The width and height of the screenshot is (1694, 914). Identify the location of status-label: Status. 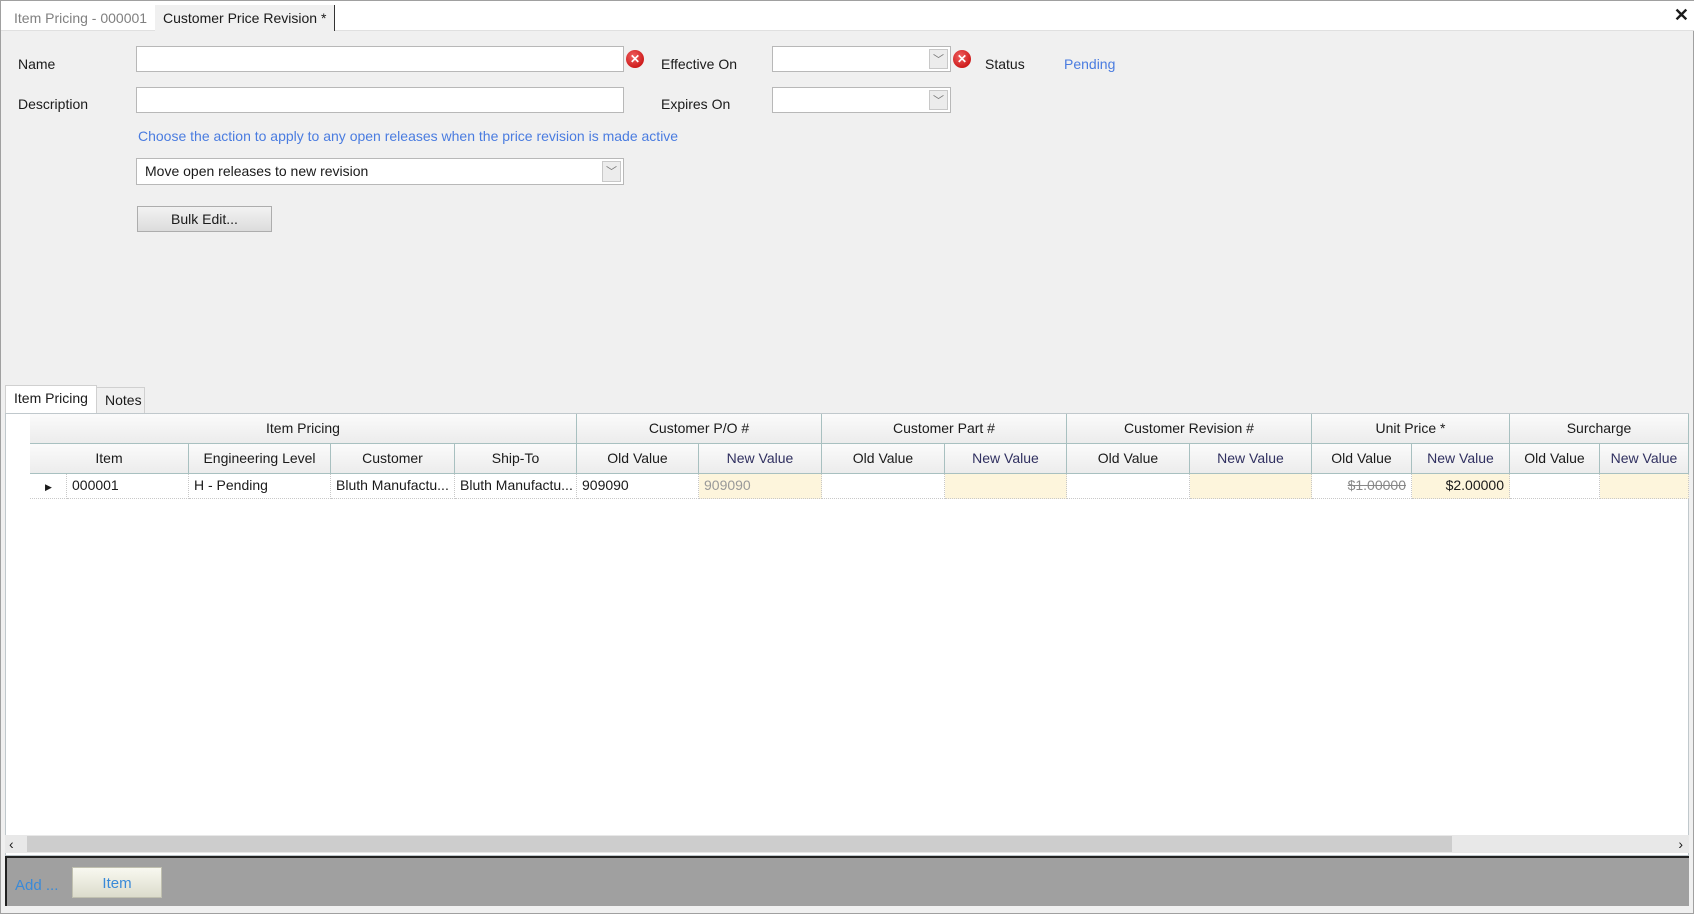
(1005, 64).